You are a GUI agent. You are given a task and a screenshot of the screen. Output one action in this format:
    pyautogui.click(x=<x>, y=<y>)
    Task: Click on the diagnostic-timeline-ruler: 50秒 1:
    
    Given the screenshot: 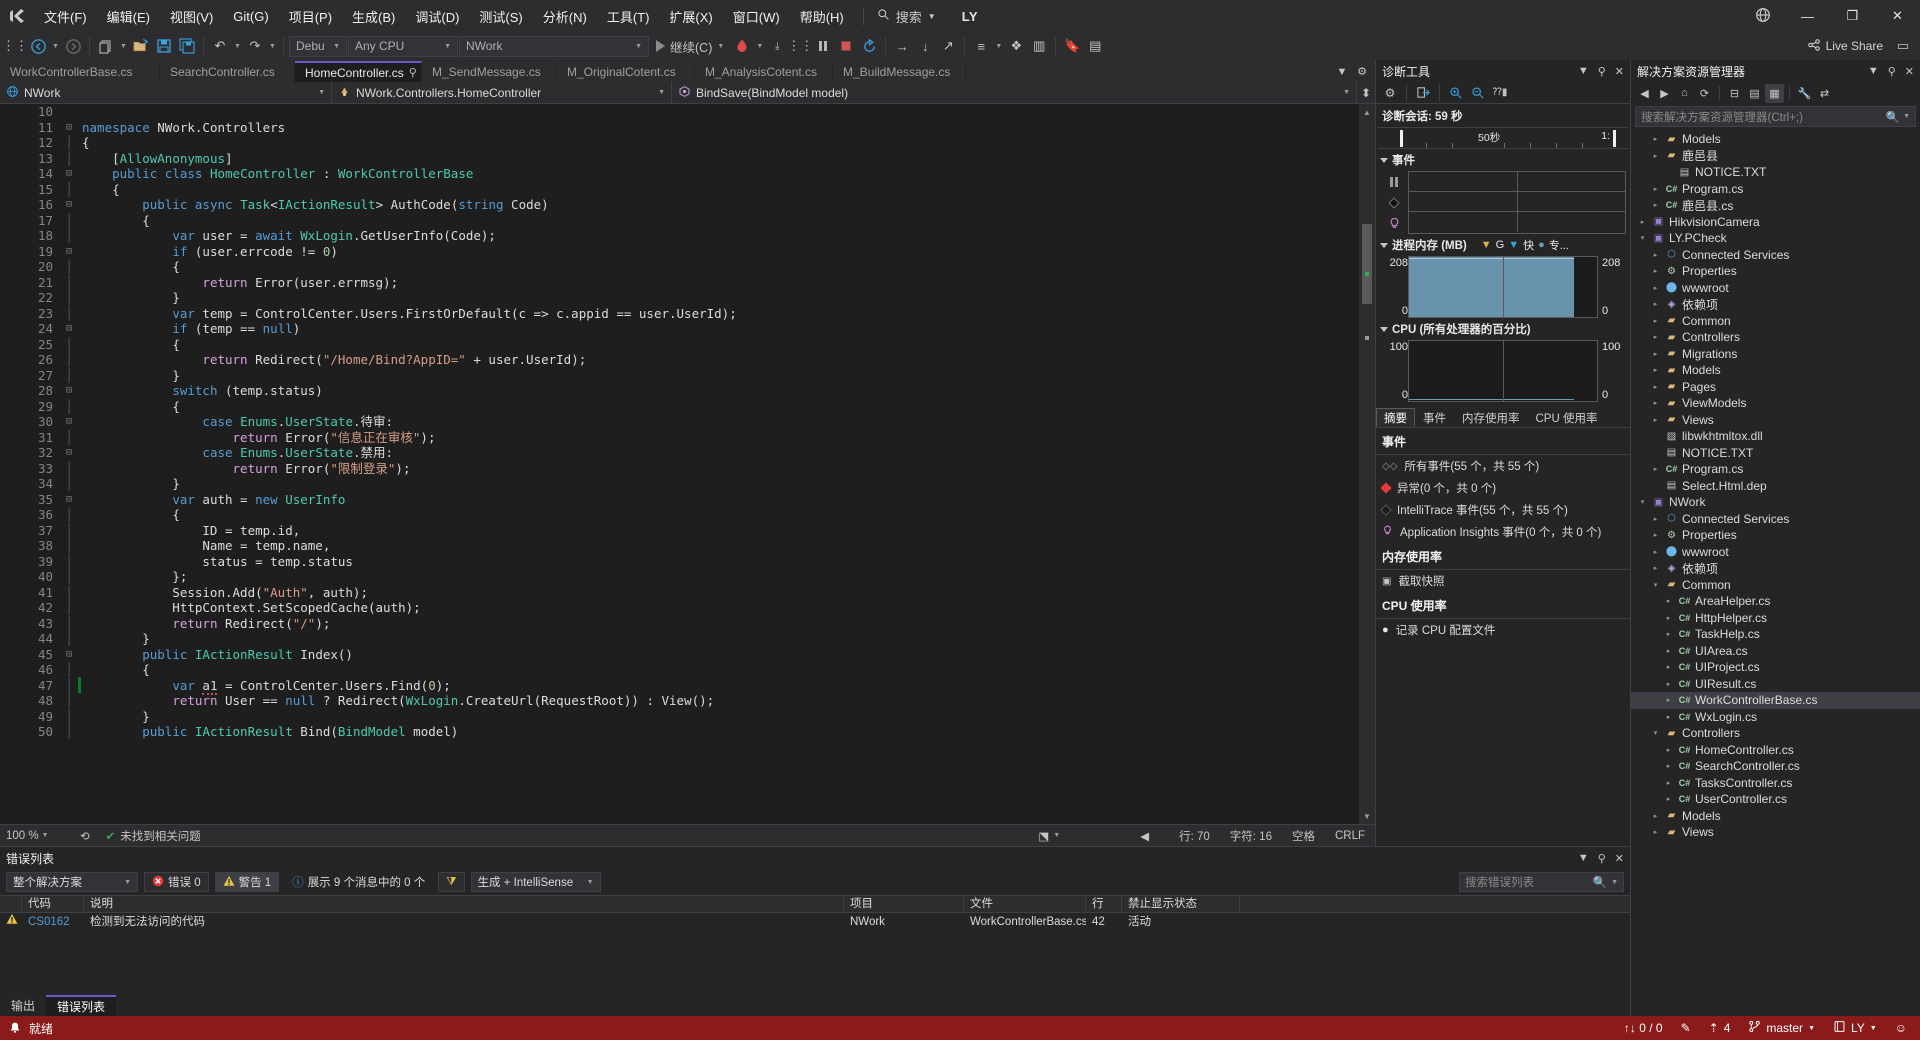 What is the action you would take?
    pyautogui.click(x=1503, y=138)
    